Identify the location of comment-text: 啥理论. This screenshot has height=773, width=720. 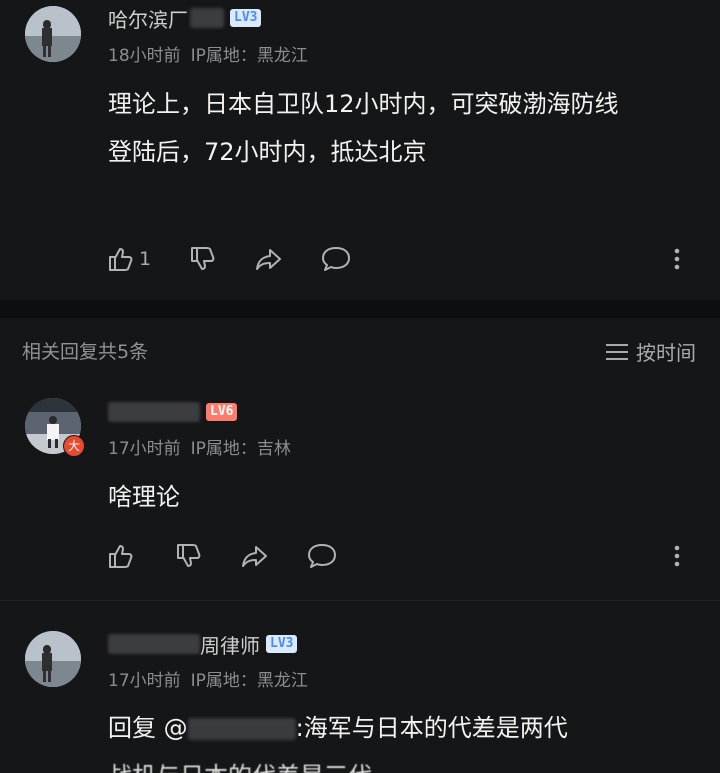
(144, 497).